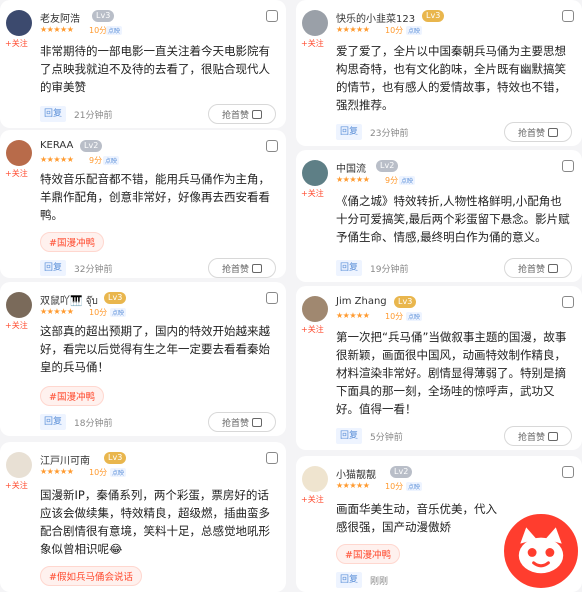  What do you see at coordinates (375, 17) in the screenshot?
I see `user-name: 快乐的小韭菜123` at bounding box center [375, 17].